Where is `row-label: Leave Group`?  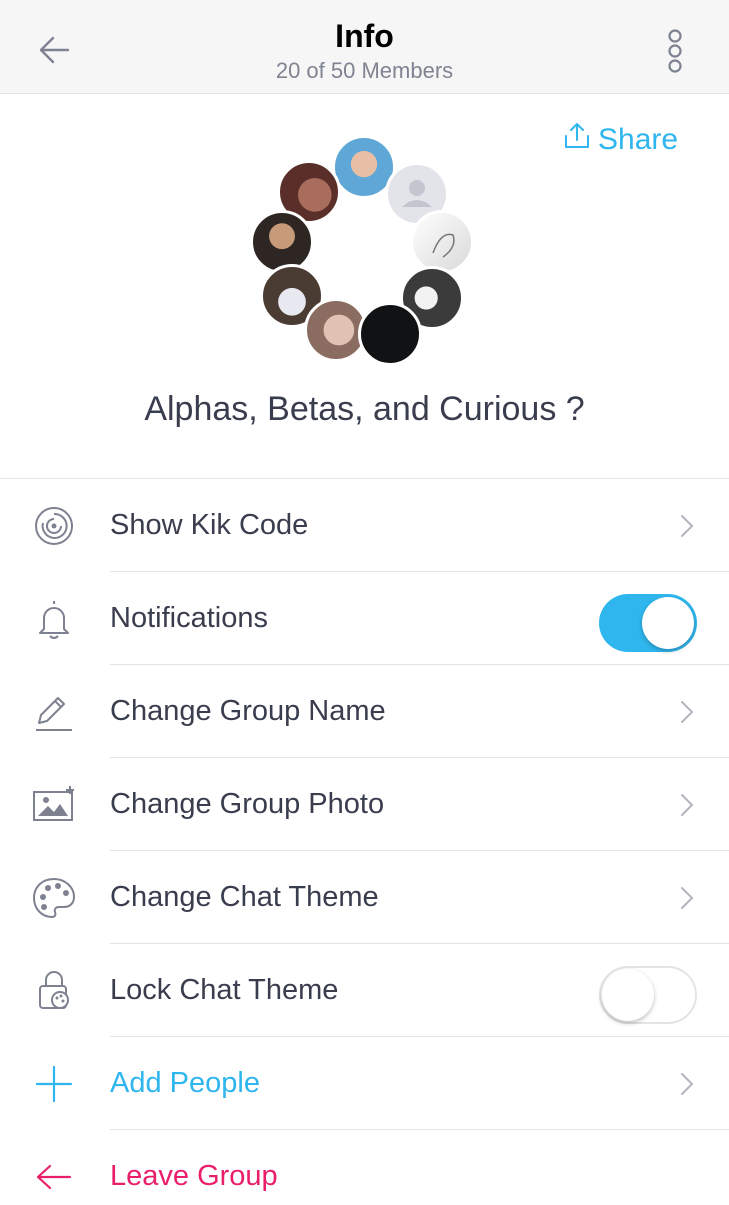
row-label: Leave Group is located at coordinates (194, 1176).